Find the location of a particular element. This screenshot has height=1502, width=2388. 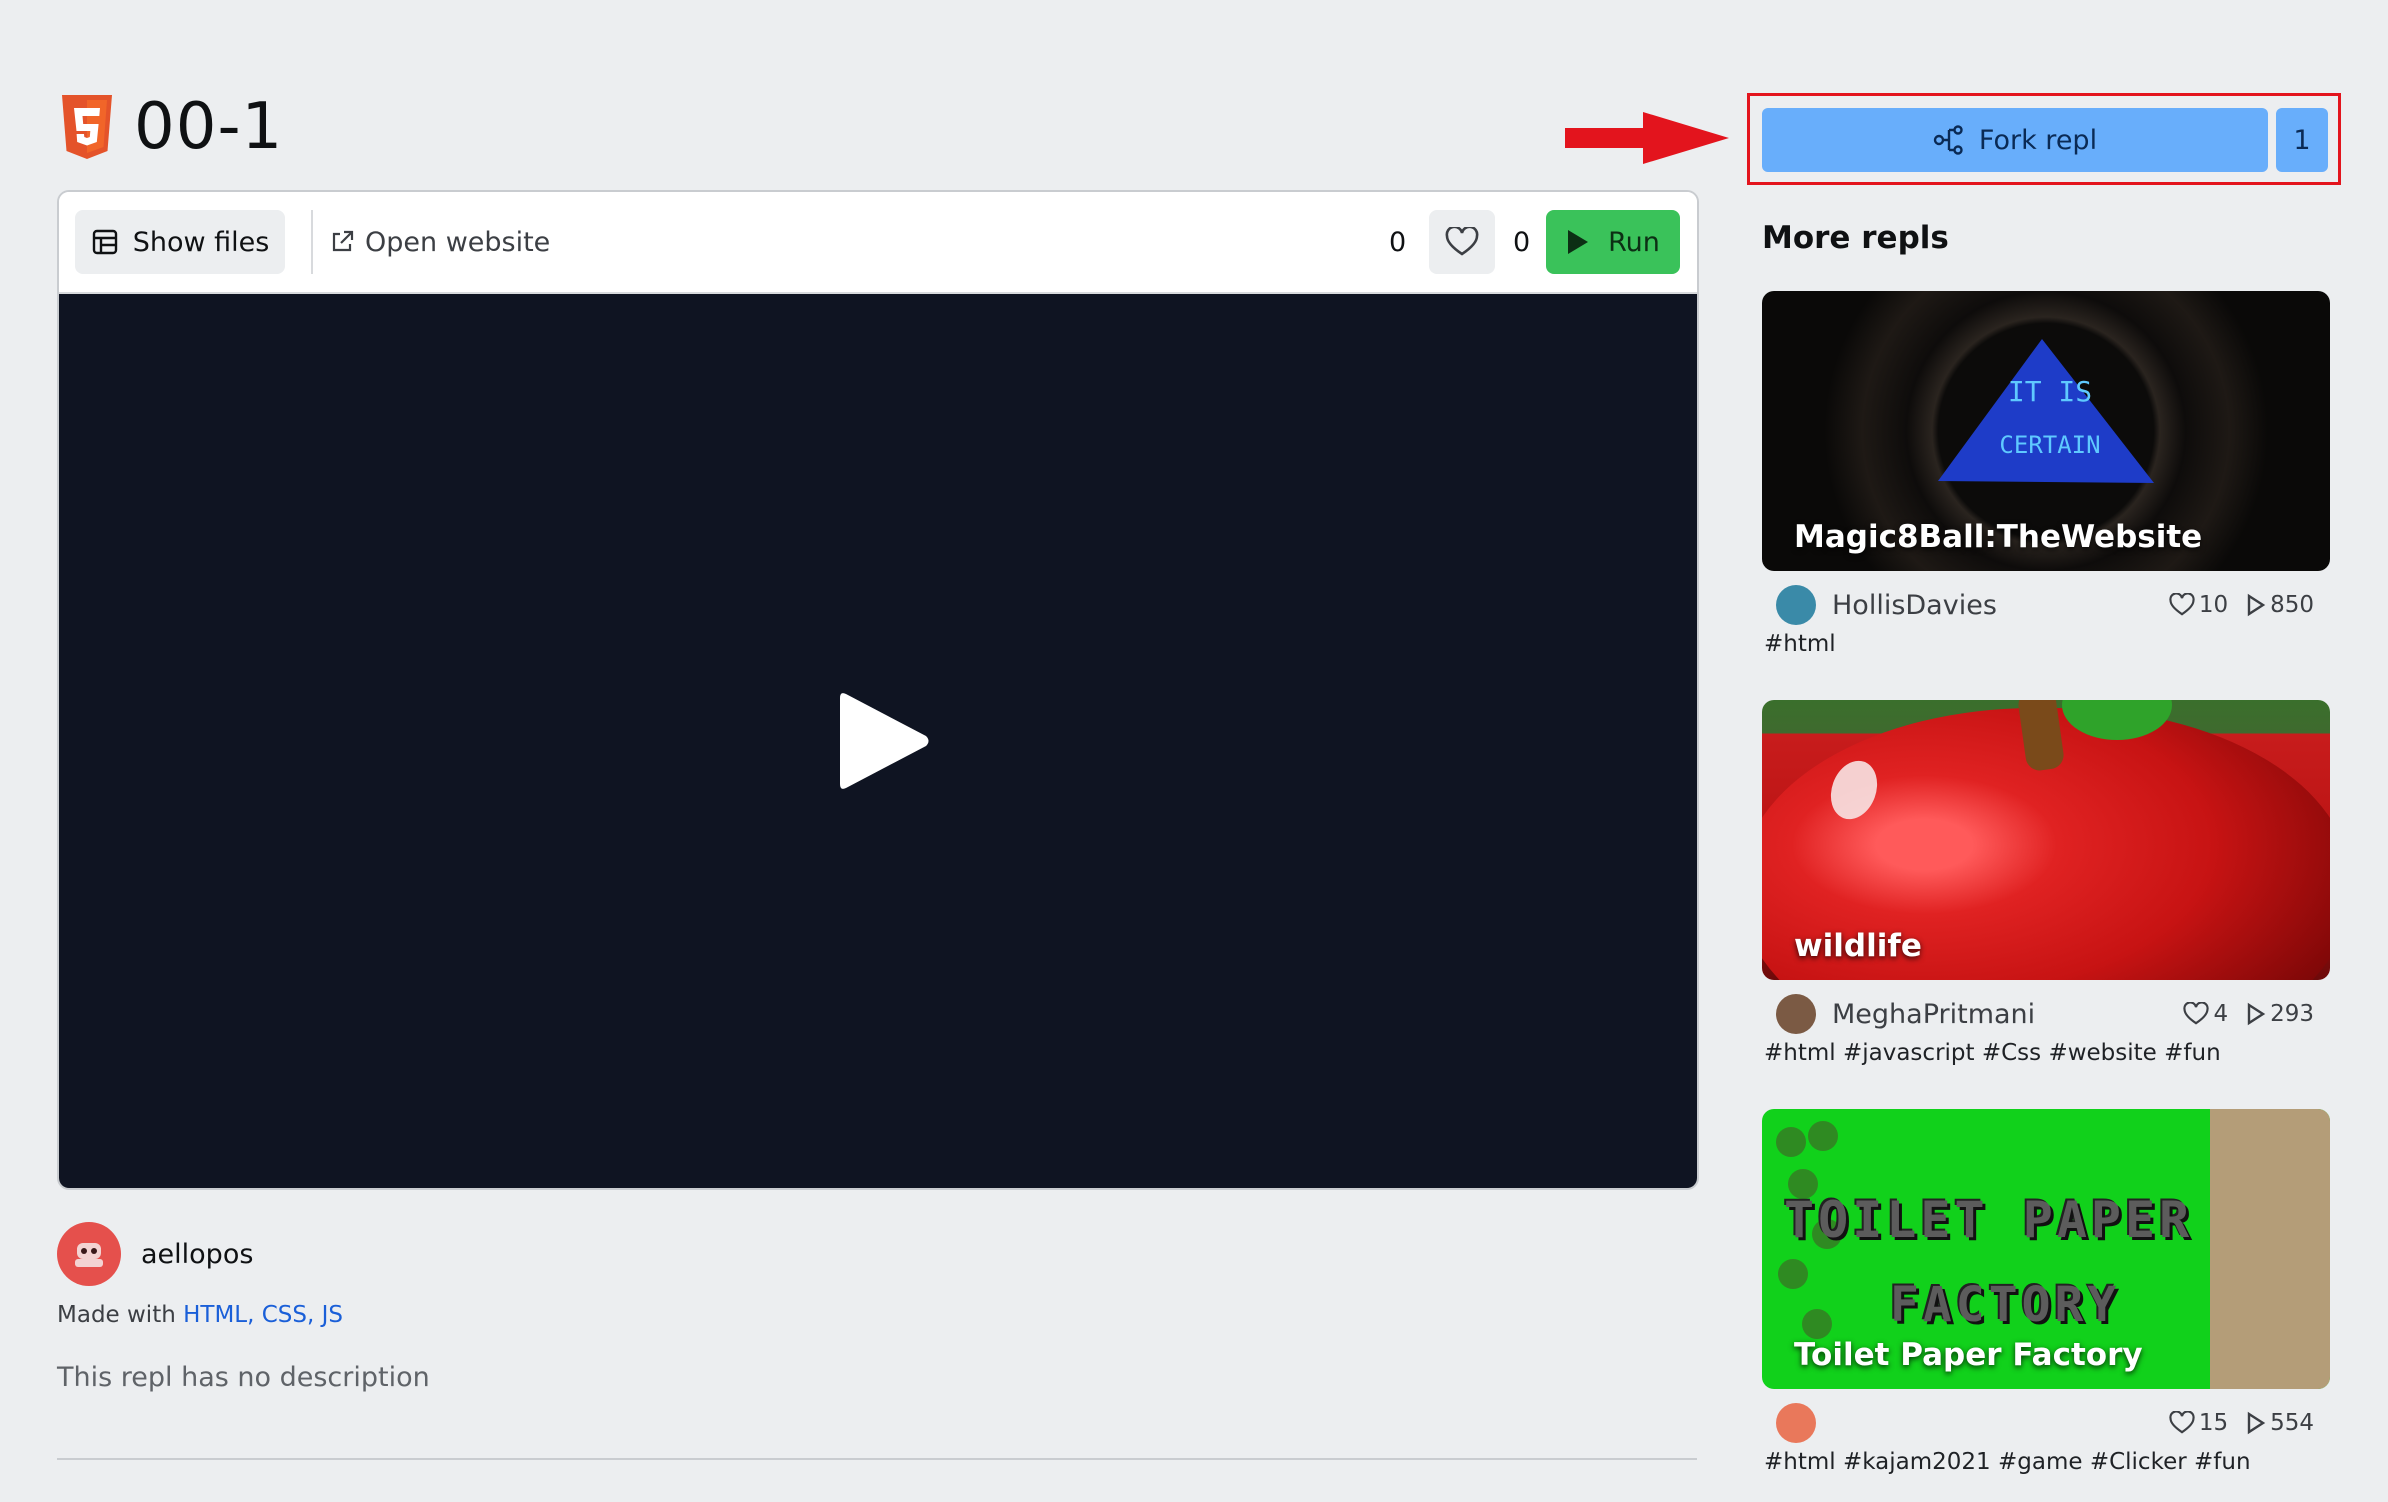

like-button is located at coordinates (1462, 242).